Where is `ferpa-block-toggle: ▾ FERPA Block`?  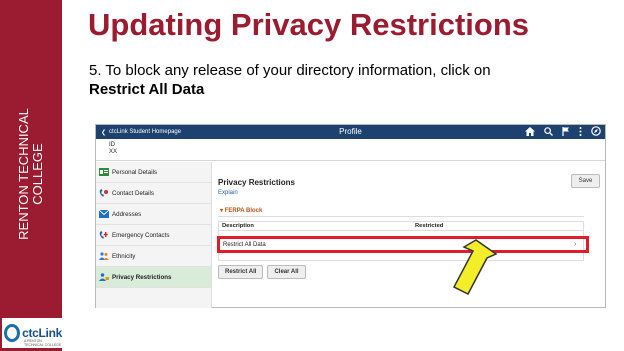 ferpa-block-toggle: ▾ FERPA Block is located at coordinates (241, 210).